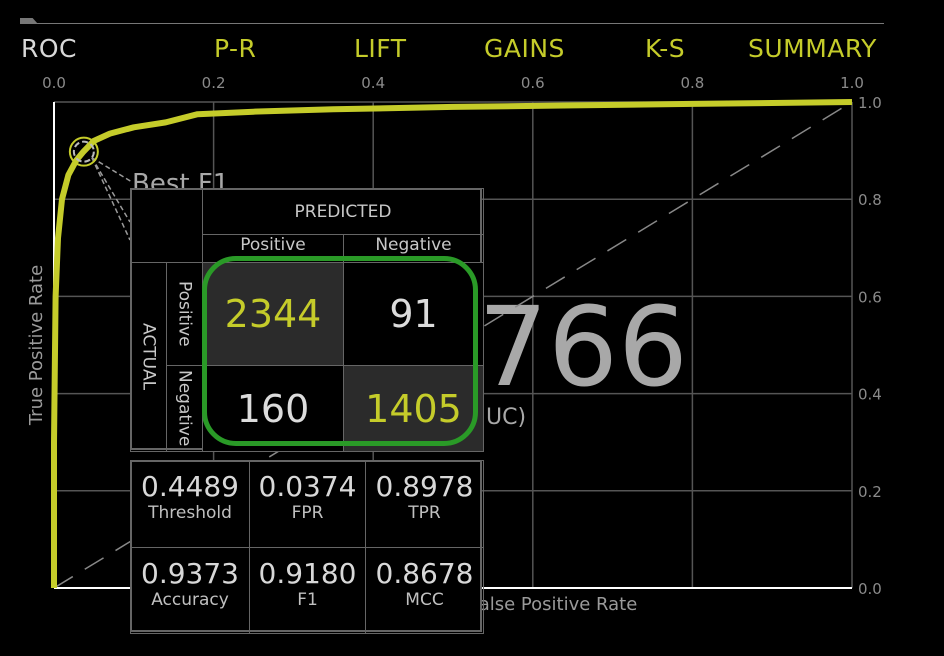  I want to click on col-label-negative: Negative, so click(413, 248).